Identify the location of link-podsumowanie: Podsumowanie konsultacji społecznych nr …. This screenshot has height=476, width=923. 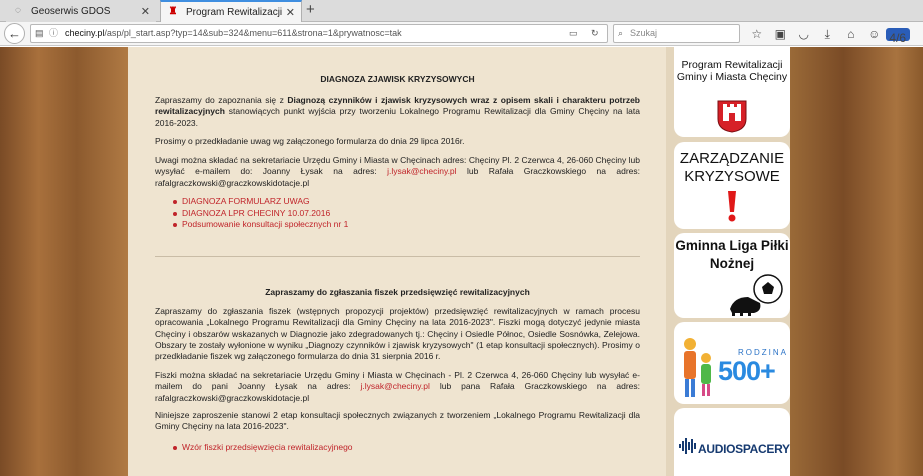
(260, 225).